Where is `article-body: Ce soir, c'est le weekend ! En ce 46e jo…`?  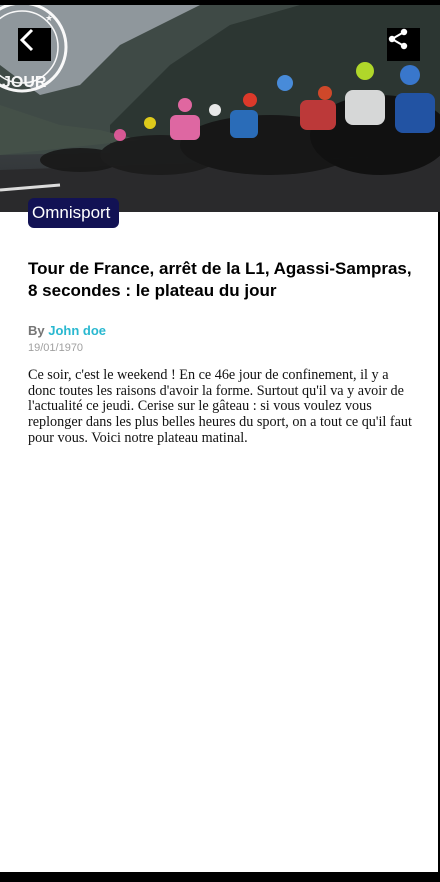 article-body: Ce soir, c'est le weekend ! En ce 46e jo… is located at coordinates (220, 406).